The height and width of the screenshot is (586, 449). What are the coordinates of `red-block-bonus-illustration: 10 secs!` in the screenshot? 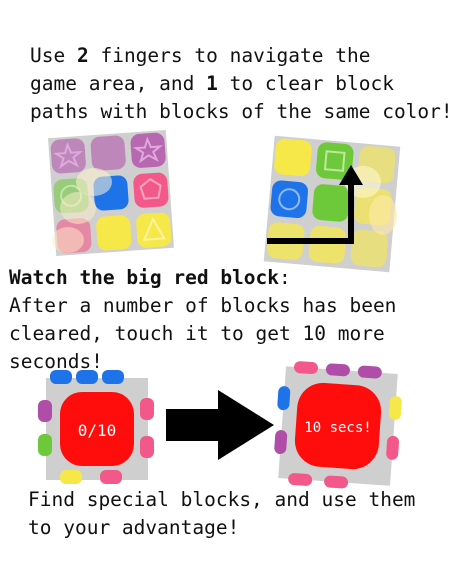 It's located at (338, 425).